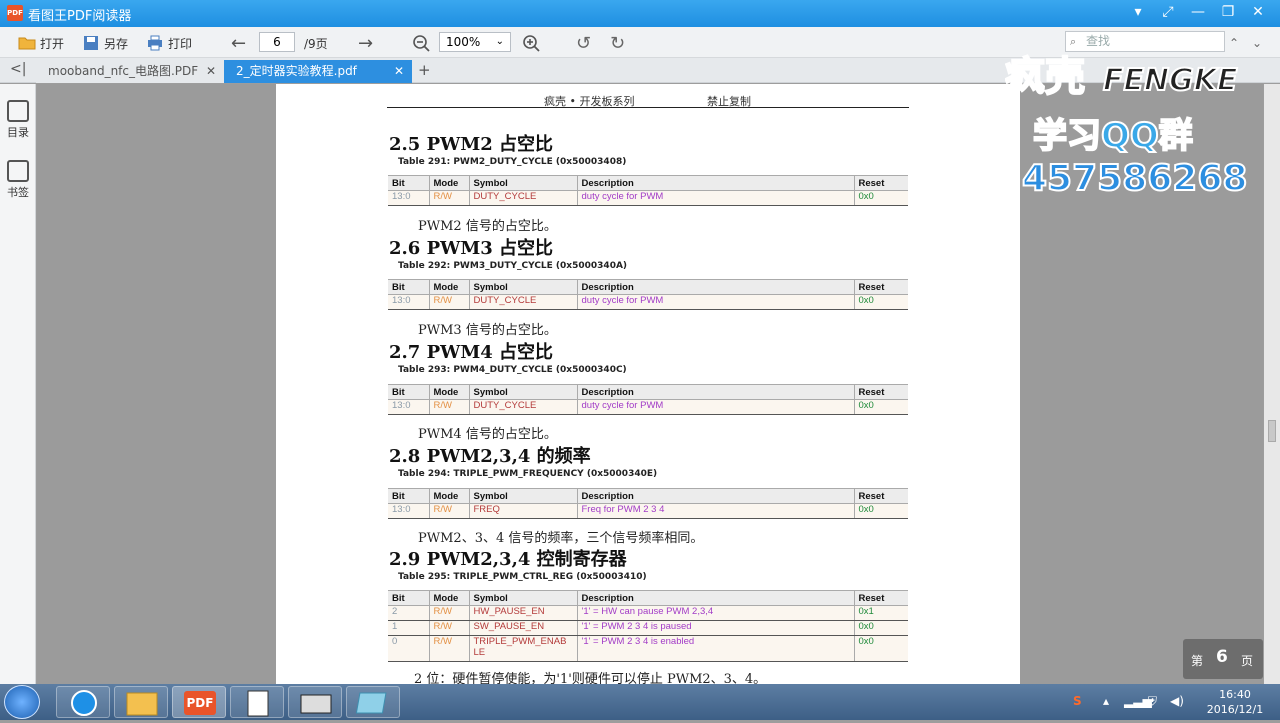  I want to click on title-bar: PDF 看图王PDF阅读器 ▾ ⤢ — ❐ ✕, so click(640, 13).